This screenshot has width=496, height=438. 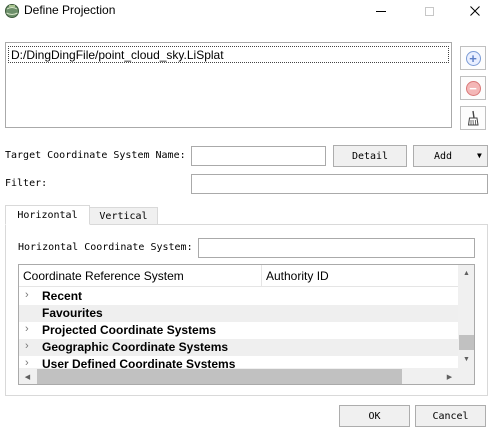 What do you see at coordinates (450, 416) in the screenshot?
I see `cancel-button: Cancel` at bounding box center [450, 416].